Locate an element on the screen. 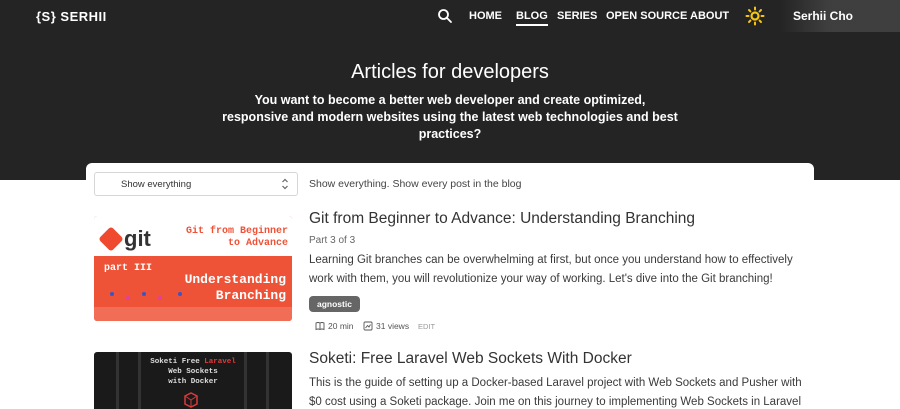  thumbnail-part: part III is located at coordinates (128, 268).